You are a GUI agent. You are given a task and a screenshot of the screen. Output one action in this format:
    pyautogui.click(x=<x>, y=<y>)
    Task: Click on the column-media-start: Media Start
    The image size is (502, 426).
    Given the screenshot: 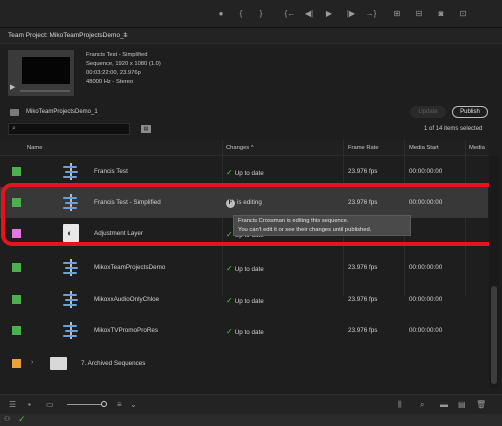 What is the action you would take?
    pyautogui.click(x=424, y=148)
    